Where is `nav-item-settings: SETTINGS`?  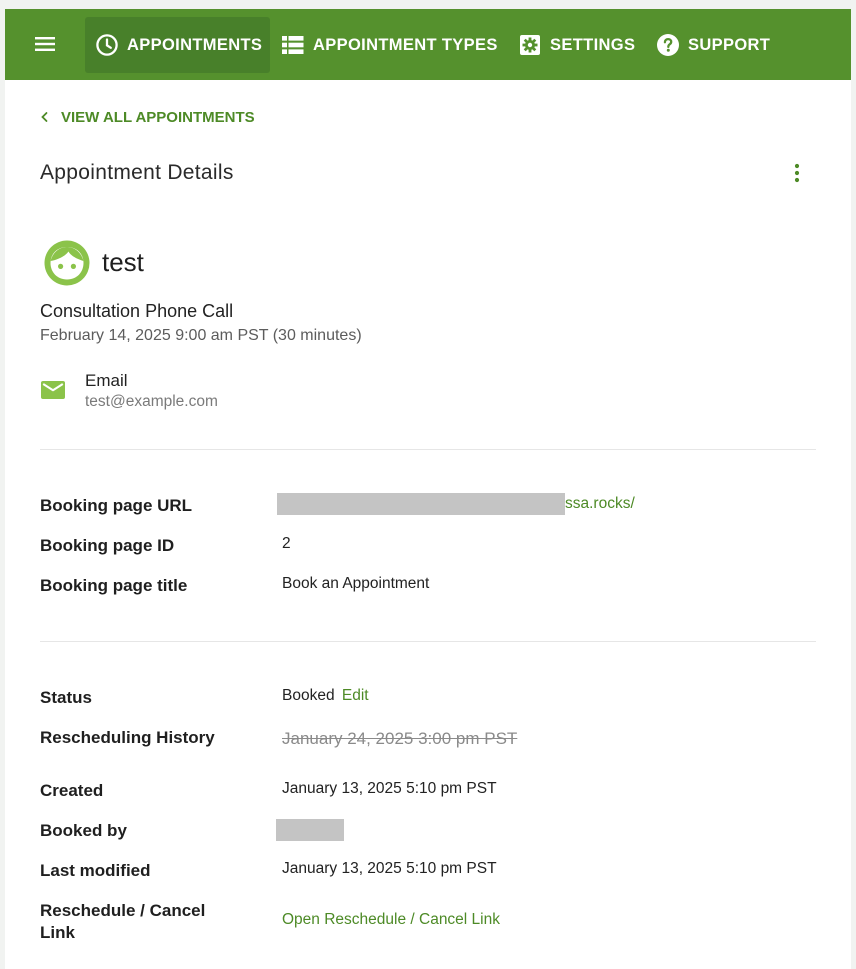
nav-item-settings: SETTINGS is located at coordinates (576, 45).